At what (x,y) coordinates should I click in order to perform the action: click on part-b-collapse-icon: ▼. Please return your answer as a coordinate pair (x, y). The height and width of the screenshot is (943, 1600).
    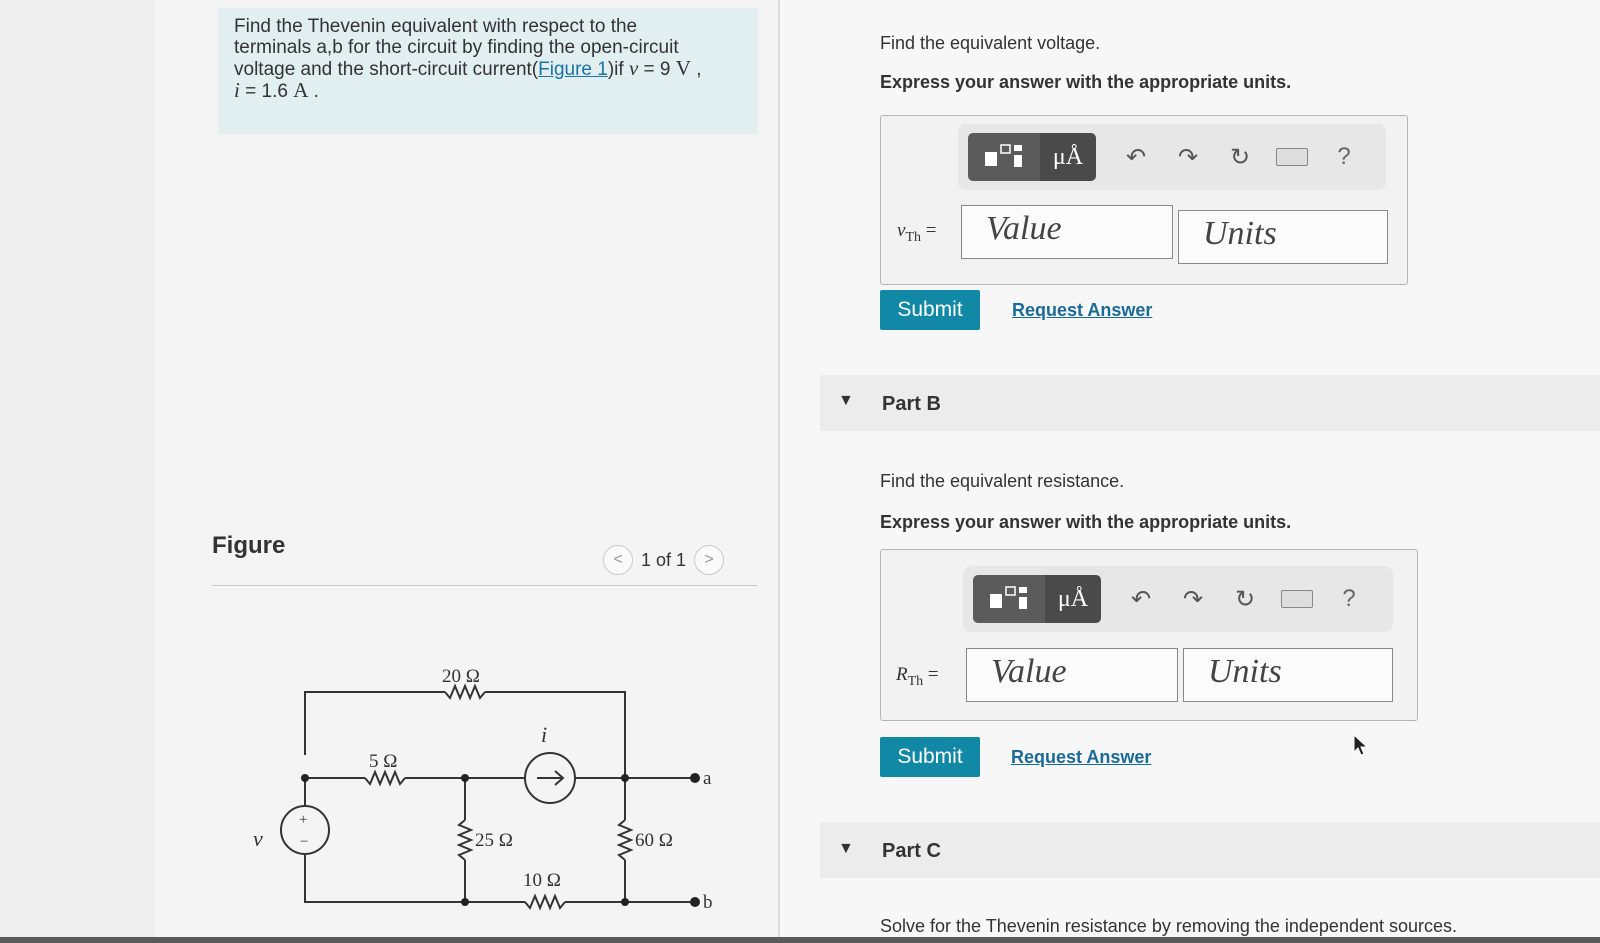
    Looking at the image, I should click on (846, 401).